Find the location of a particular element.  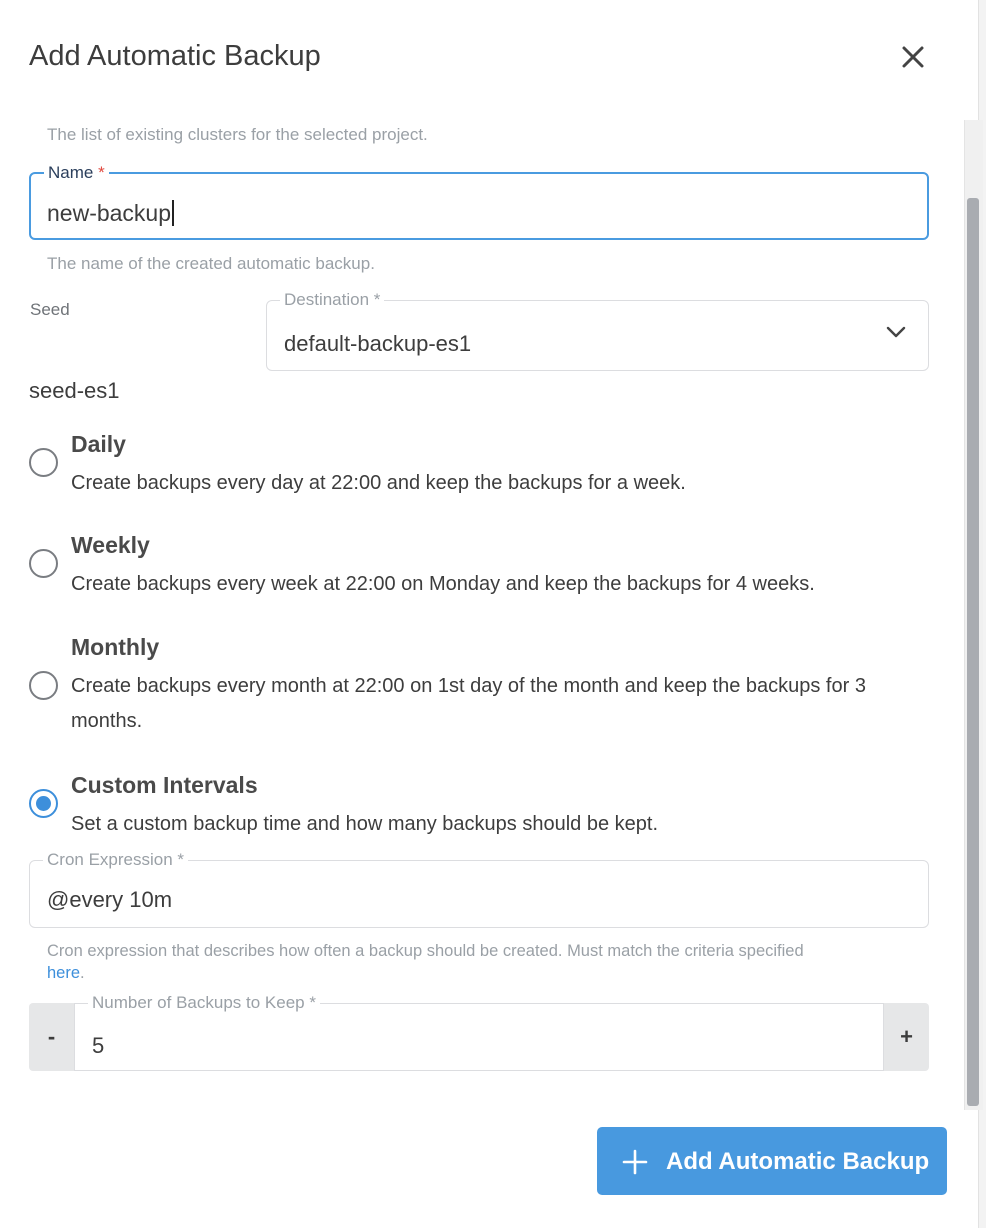

name-input: new-backup is located at coordinates (111, 213).